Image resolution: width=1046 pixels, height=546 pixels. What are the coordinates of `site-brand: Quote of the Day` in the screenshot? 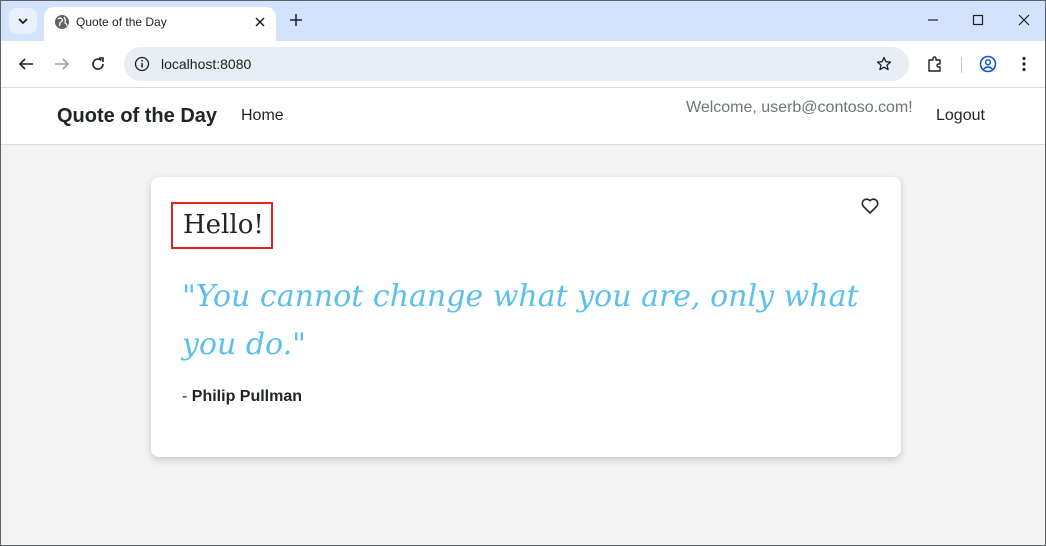 It's located at (137, 116).